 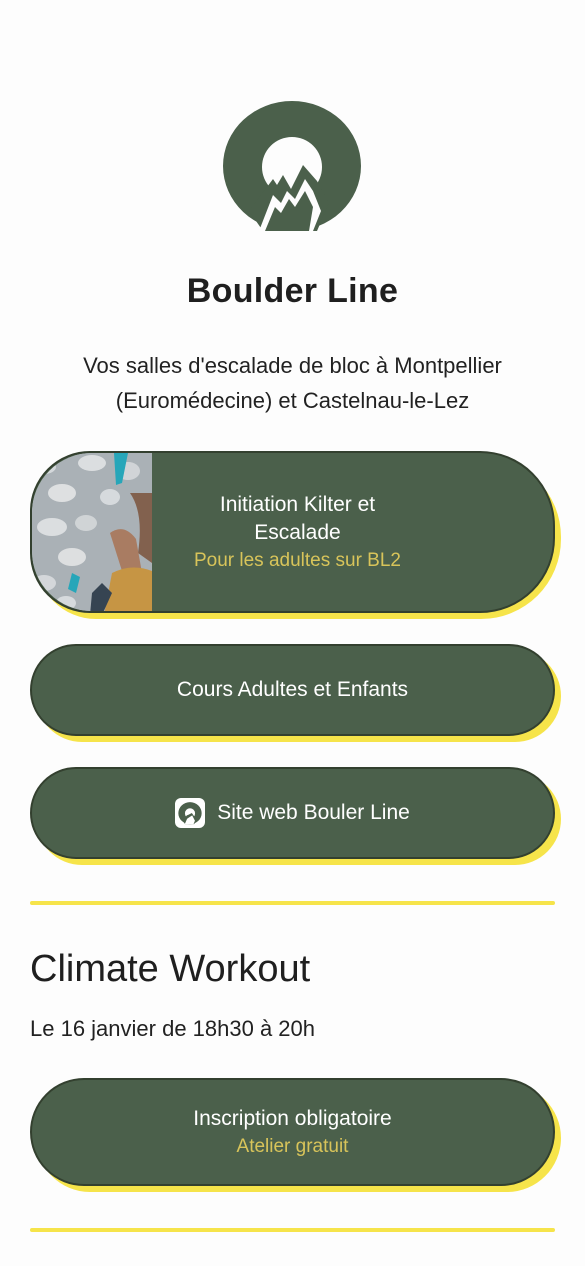 I want to click on profile-title: Boulder Line, so click(x=292, y=291).